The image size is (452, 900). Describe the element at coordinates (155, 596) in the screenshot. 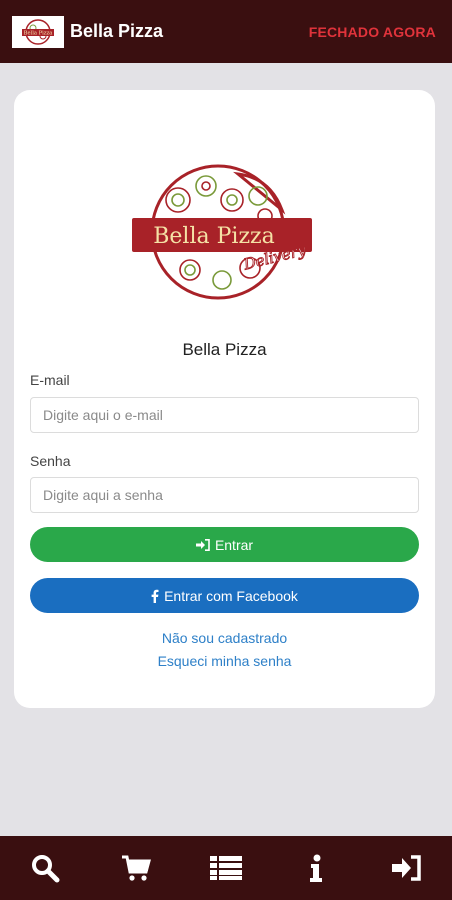

I see `facebook-icon` at that location.